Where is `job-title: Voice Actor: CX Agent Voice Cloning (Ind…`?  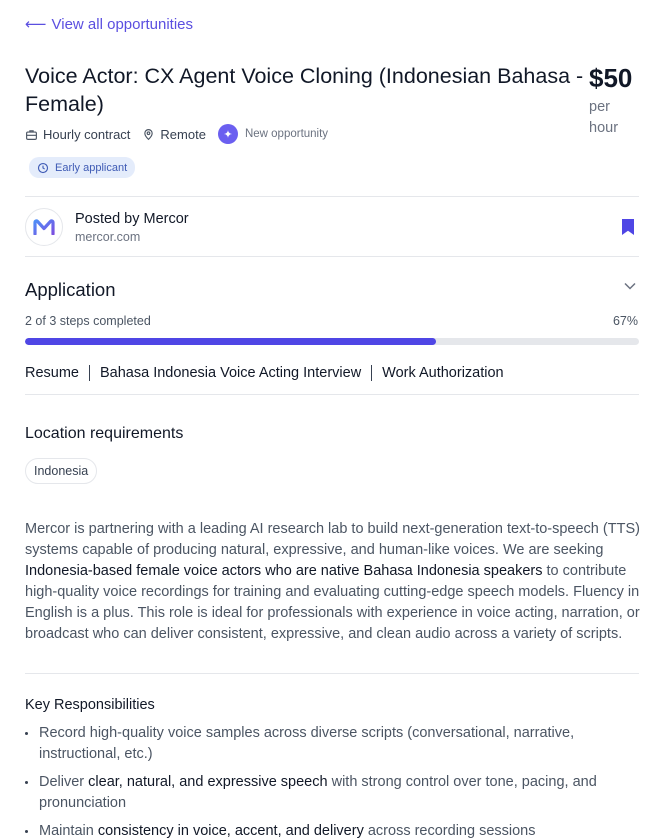
job-title: Voice Actor: CX Agent Voice Cloning (Ind… is located at coordinates (304, 90).